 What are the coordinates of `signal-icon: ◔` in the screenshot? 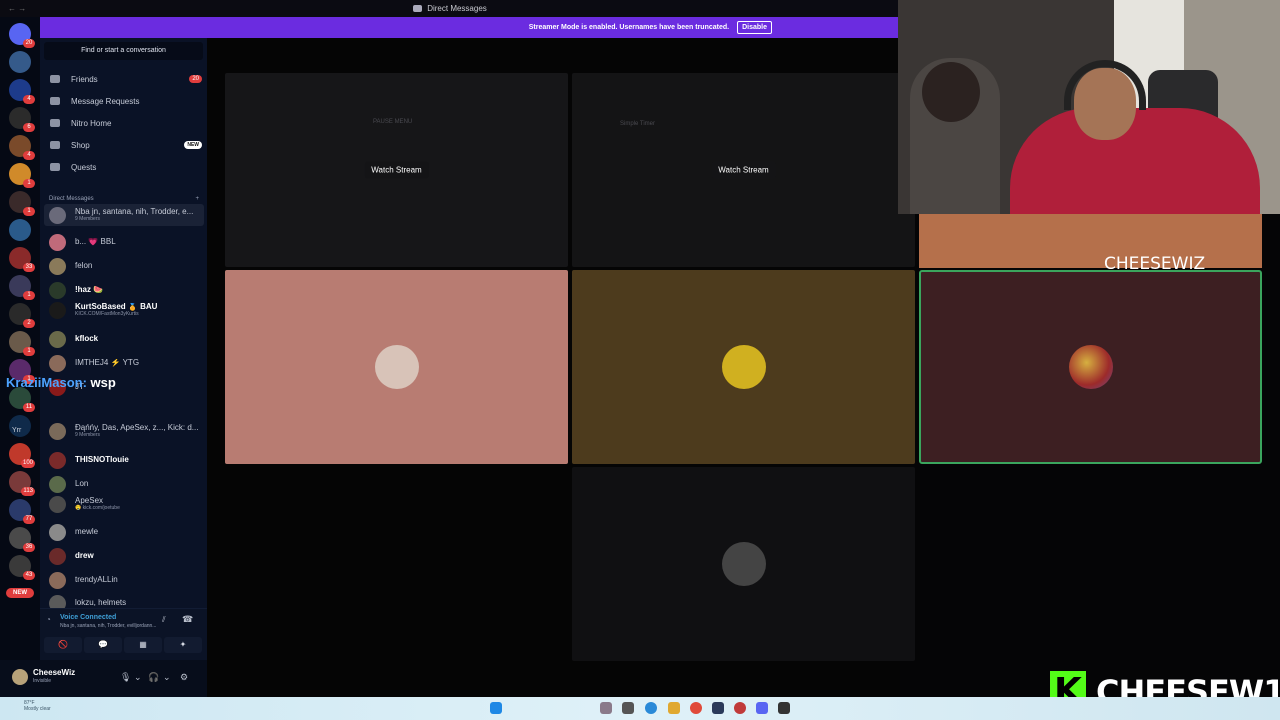 It's located at (48, 619).